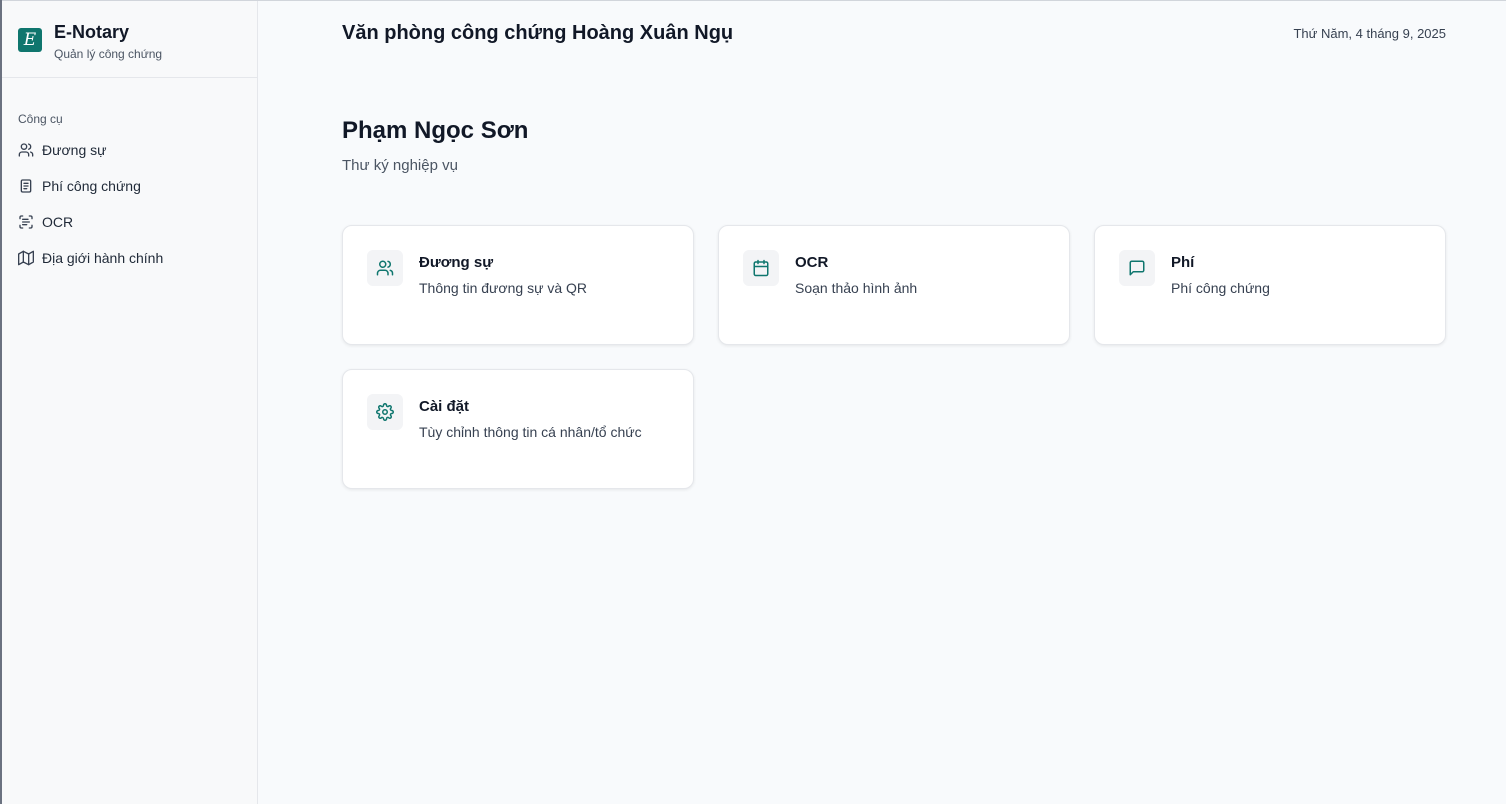  I want to click on card-ocr: OCR Soạn thảo hình ảnh, so click(894, 285).